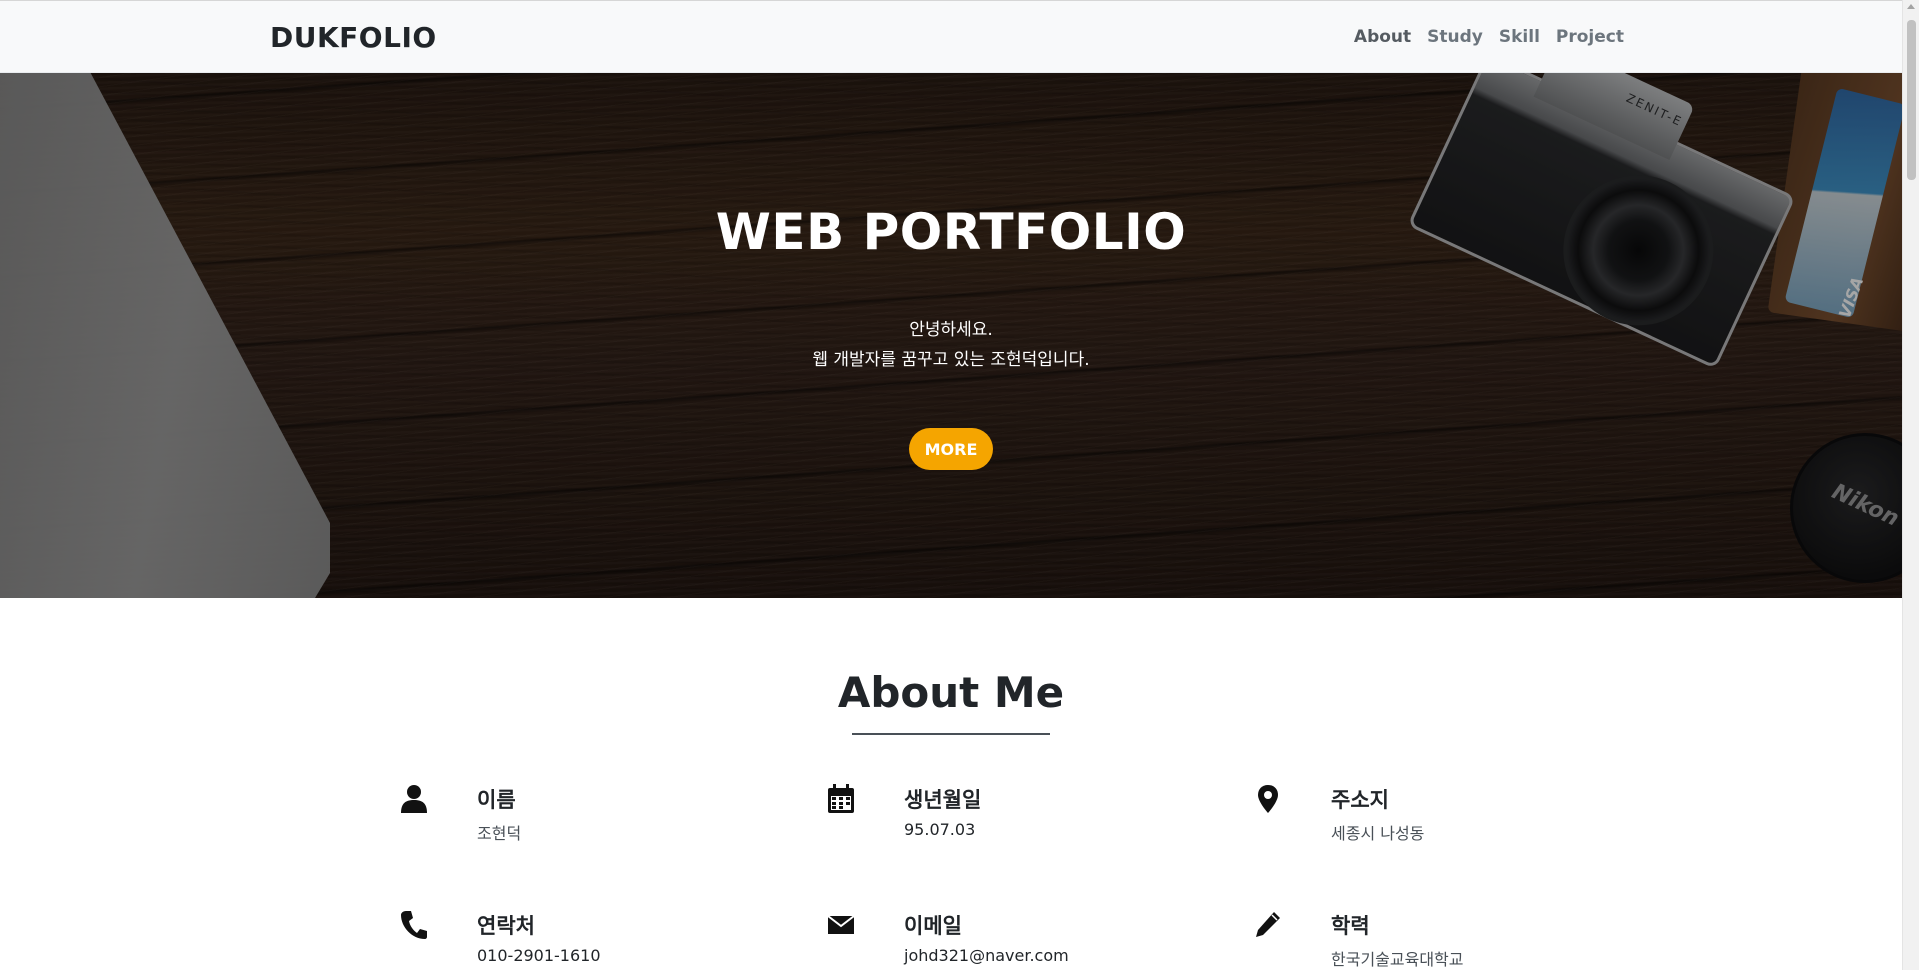 The width and height of the screenshot is (1919, 970). I want to click on vertical-scrollbar, so click(1910, 485).